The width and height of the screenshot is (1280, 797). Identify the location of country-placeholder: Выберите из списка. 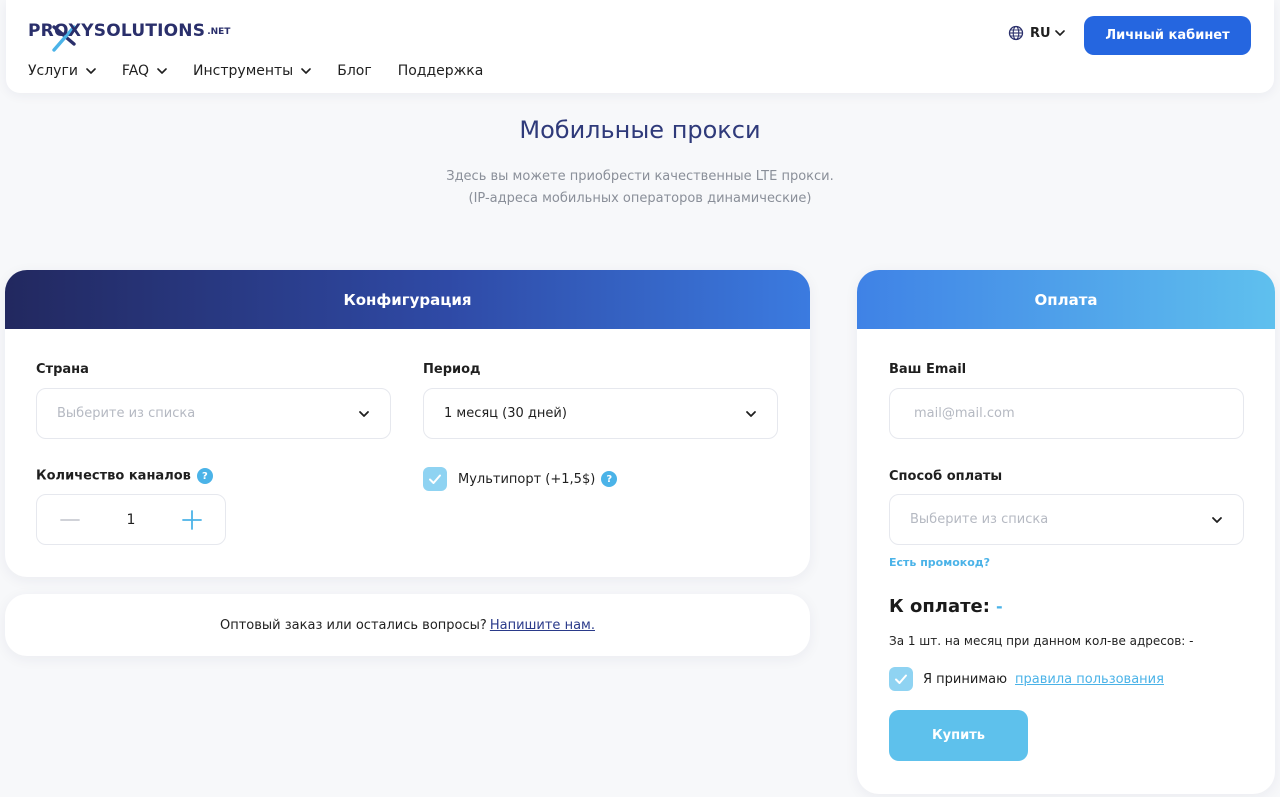
(126, 413).